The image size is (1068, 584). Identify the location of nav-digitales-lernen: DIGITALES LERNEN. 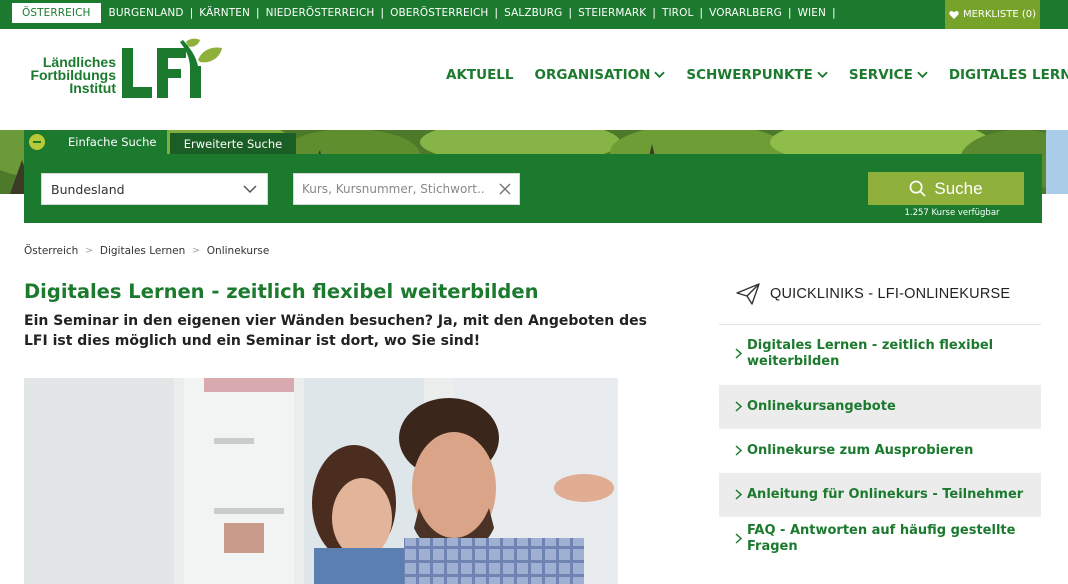
(1008, 75).